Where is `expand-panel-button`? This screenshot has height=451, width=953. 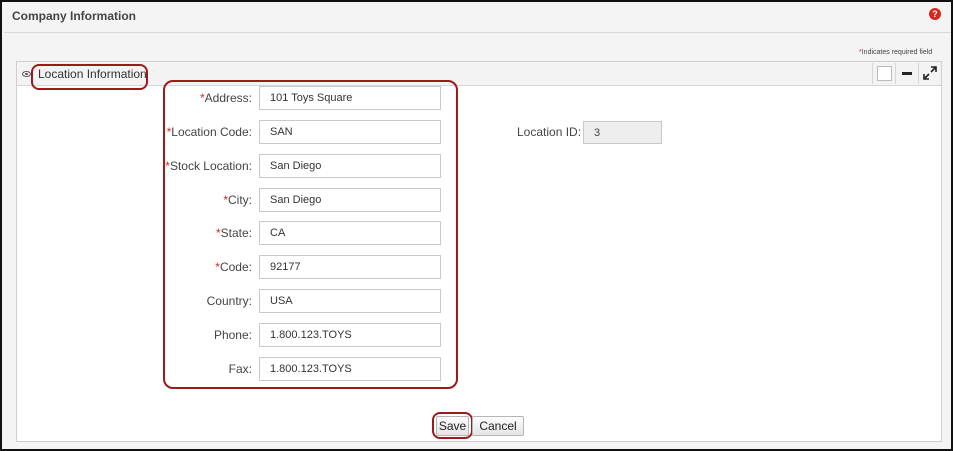 expand-panel-button is located at coordinates (929, 73).